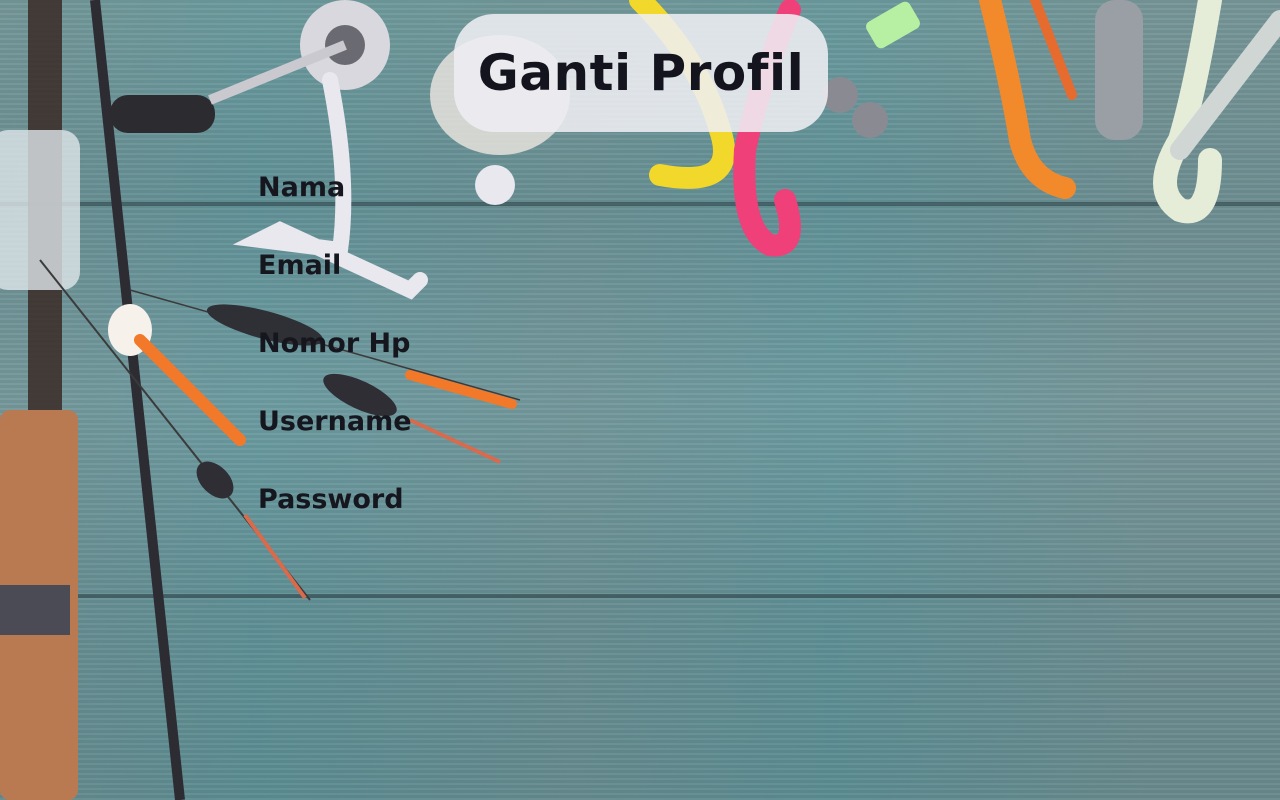 This screenshot has height=800, width=1280. What do you see at coordinates (335, 421) in the screenshot?
I see `field-label-username: Username` at bounding box center [335, 421].